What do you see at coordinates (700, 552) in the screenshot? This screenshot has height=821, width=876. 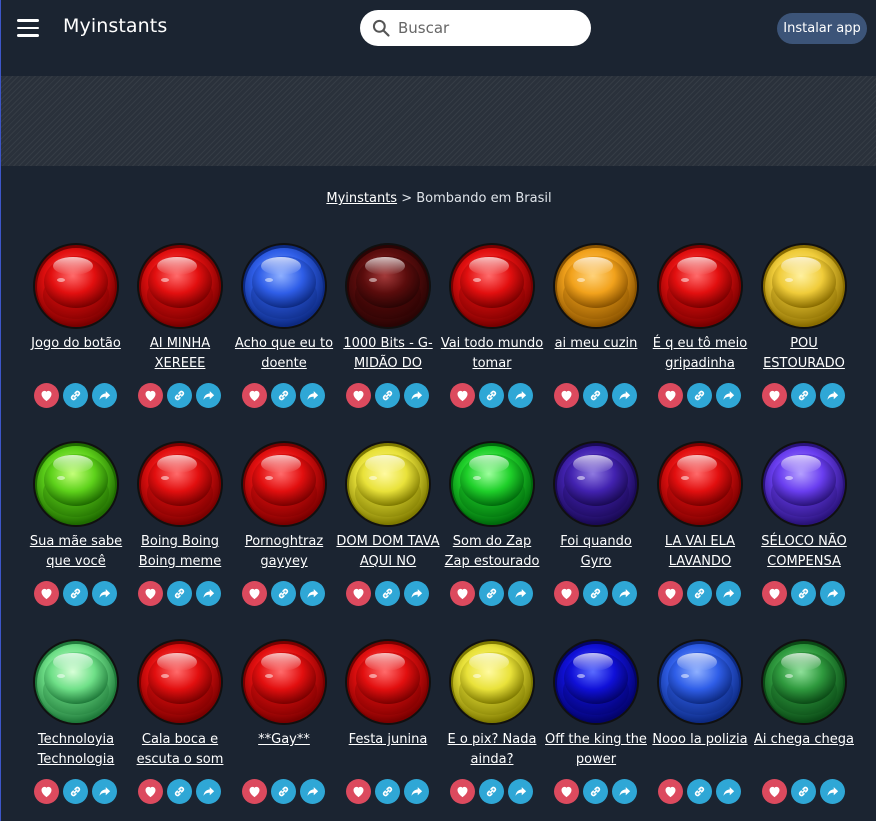 I see `sound-title-link: LA VAI ELA LAVANDO` at bounding box center [700, 552].